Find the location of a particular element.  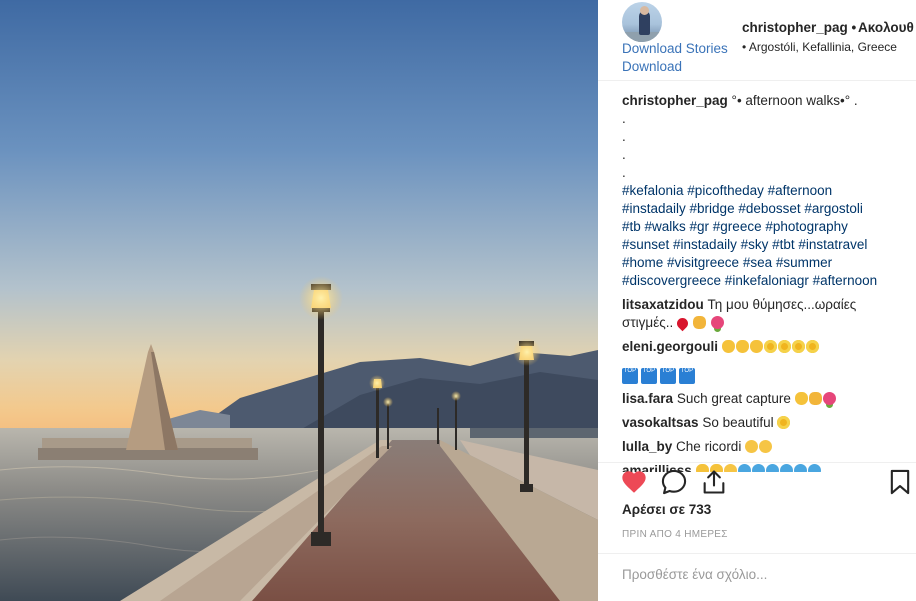

comment-username: lulla_by is located at coordinates (647, 446).